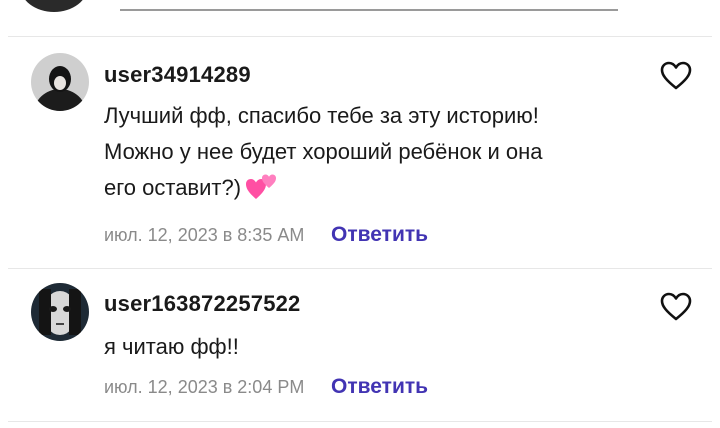 The image size is (720, 428). Describe the element at coordinates (323, 151) in the screenshot. I see `comment-text-line: Можно у нее будет хороший ребёнок и она` at that location.